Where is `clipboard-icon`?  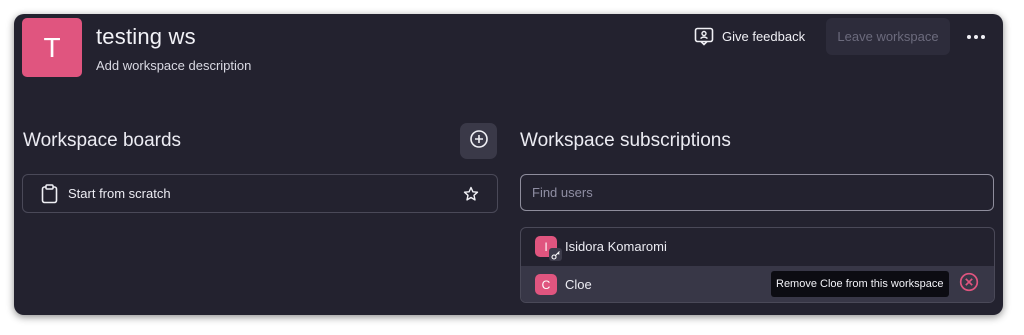 clipboard-icon is located at coordinates (49, 196).